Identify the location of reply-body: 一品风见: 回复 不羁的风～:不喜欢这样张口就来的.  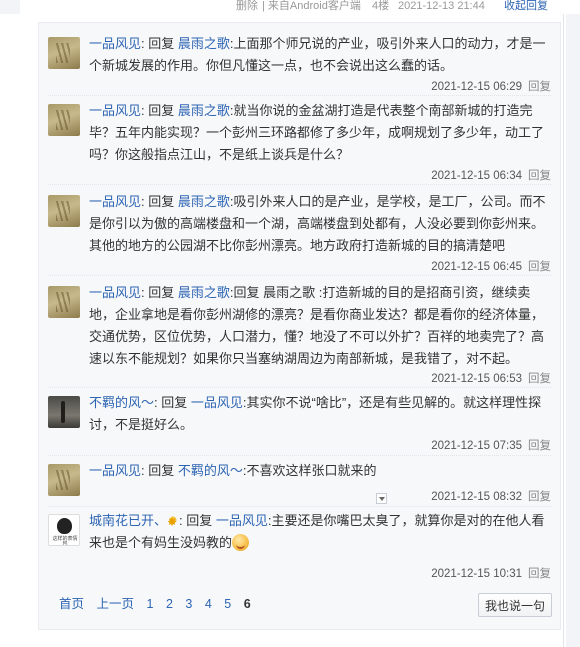
(233, 470).